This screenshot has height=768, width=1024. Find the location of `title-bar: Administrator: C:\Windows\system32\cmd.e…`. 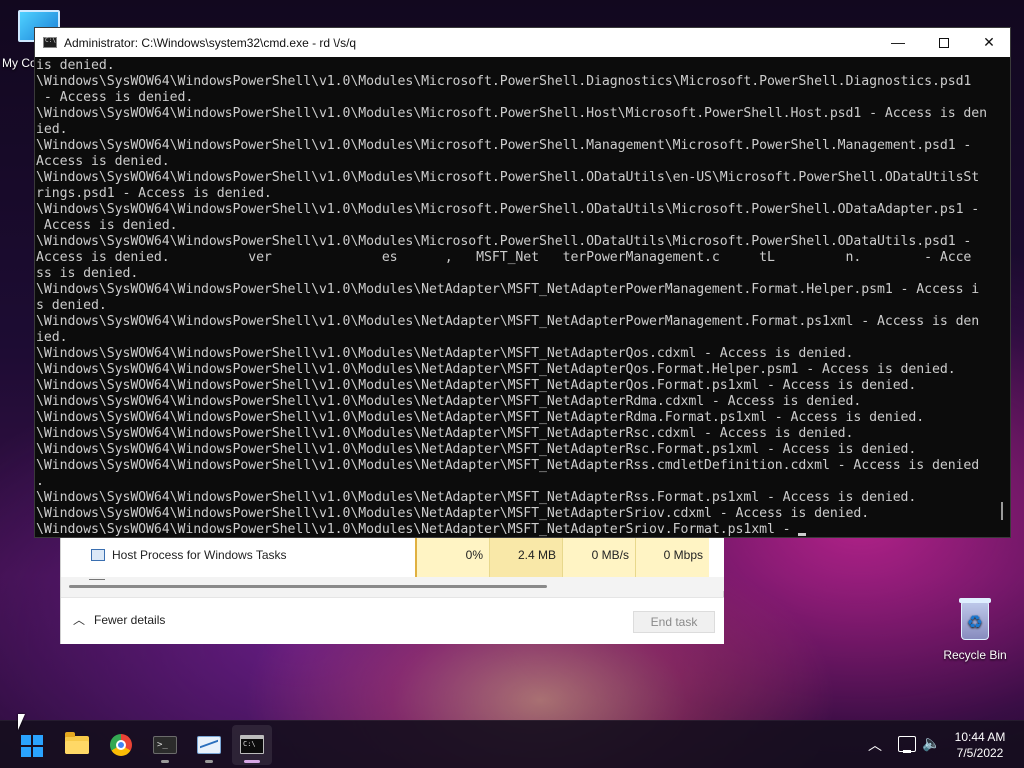

title-bar: Administrator: C:\Windows\system32\cmd.e… is located at coordinates (522, 42).